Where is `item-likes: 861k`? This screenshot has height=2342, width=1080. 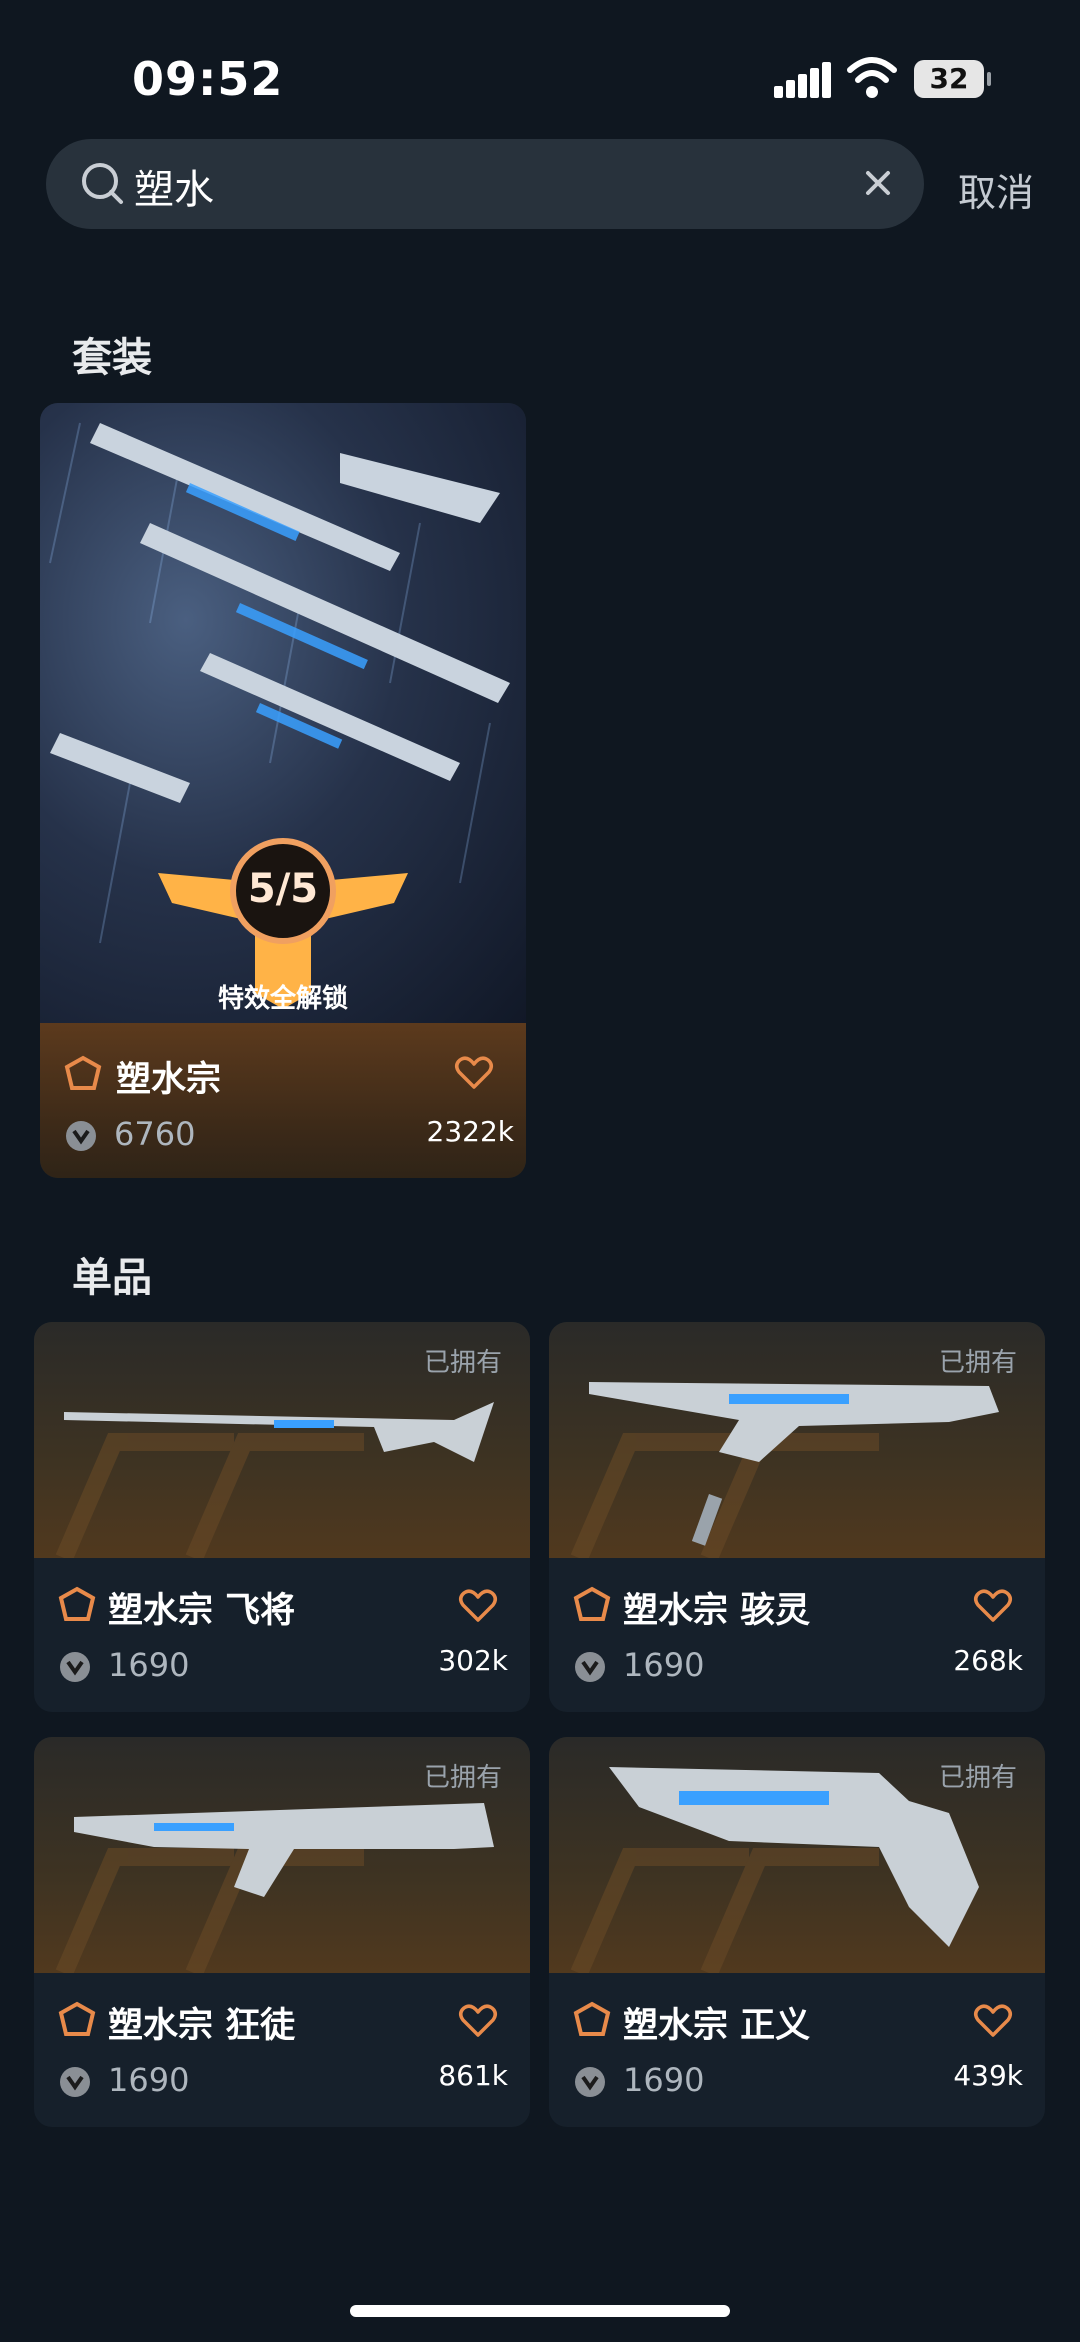
item-likes: 861k is located at coordinates (473, 2075).